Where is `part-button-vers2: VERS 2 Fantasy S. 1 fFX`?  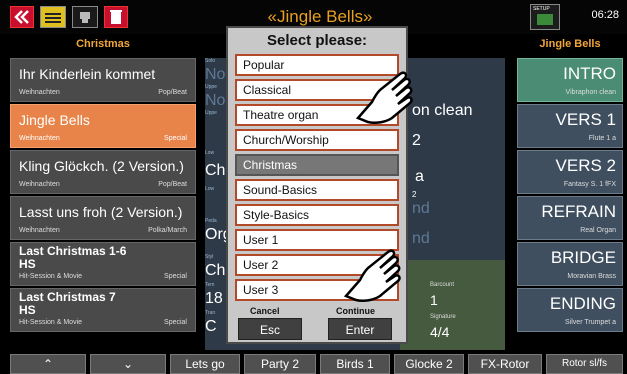 part-button-vers2: VERS 2 Fantasy S. 1 fFX is located at coordinates (570, 172).